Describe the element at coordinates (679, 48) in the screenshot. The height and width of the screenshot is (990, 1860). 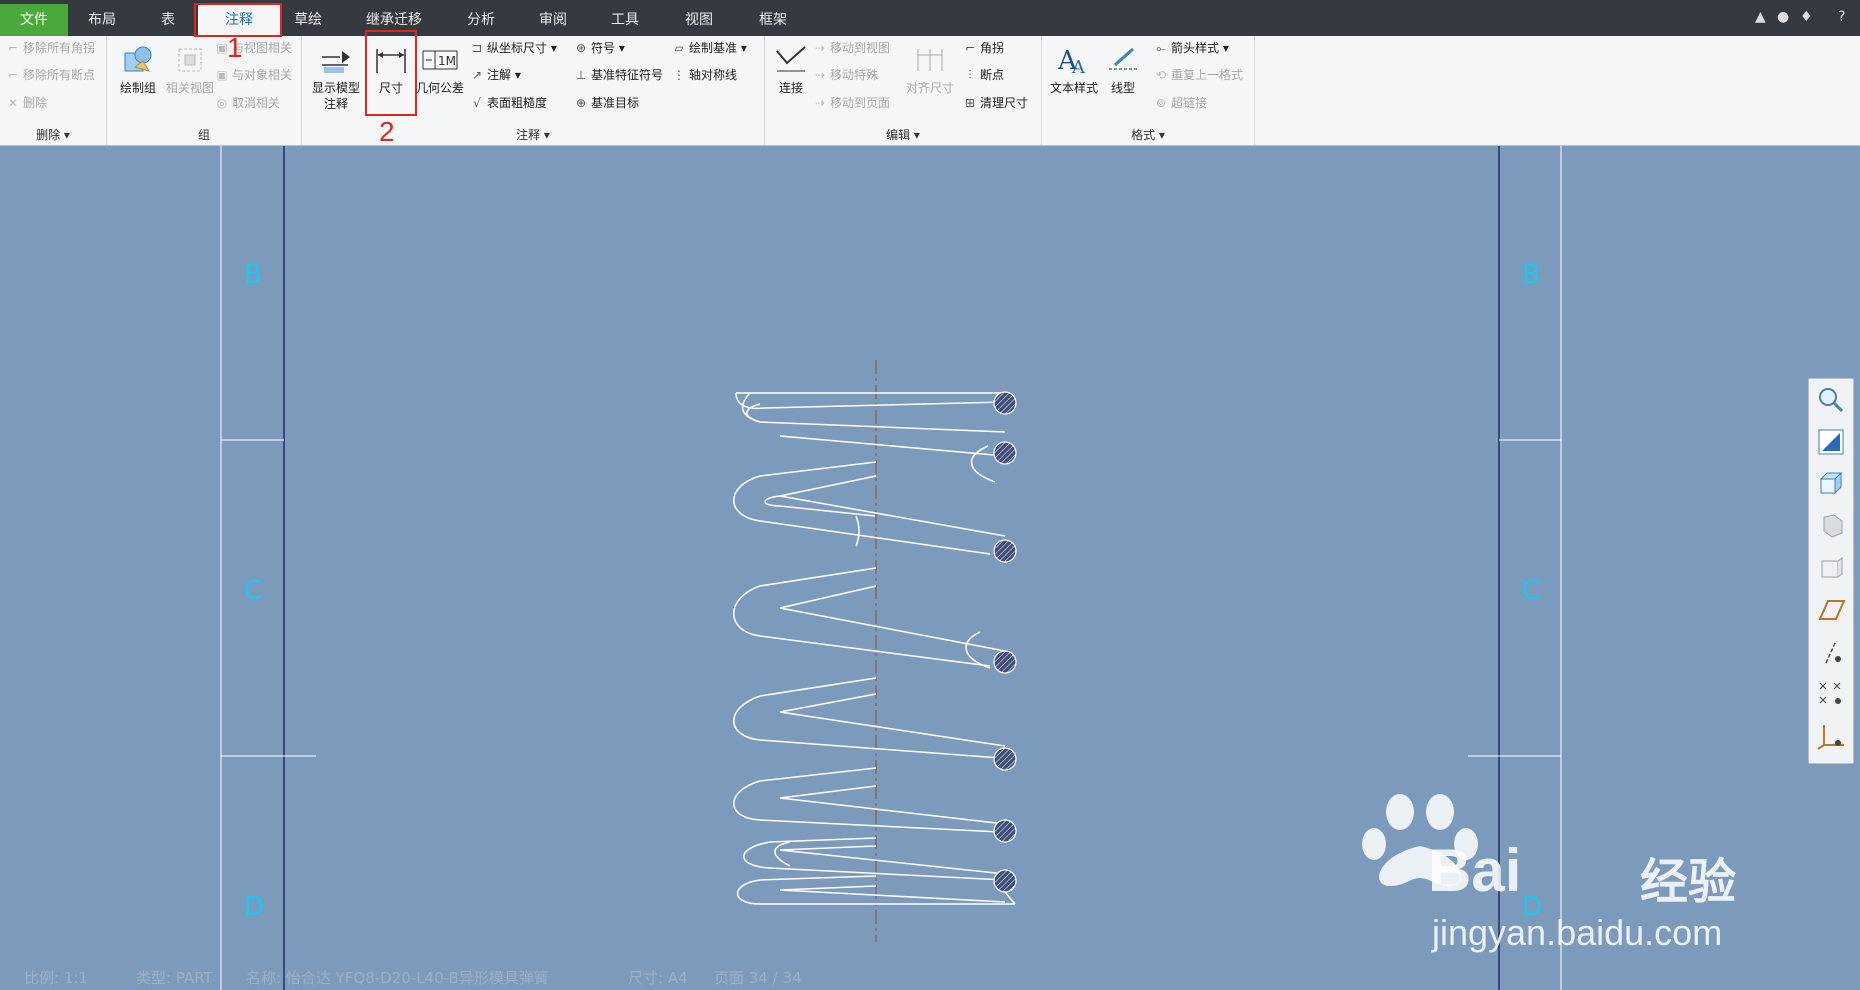
I see `draw-datum-icon: ▱` at that location.